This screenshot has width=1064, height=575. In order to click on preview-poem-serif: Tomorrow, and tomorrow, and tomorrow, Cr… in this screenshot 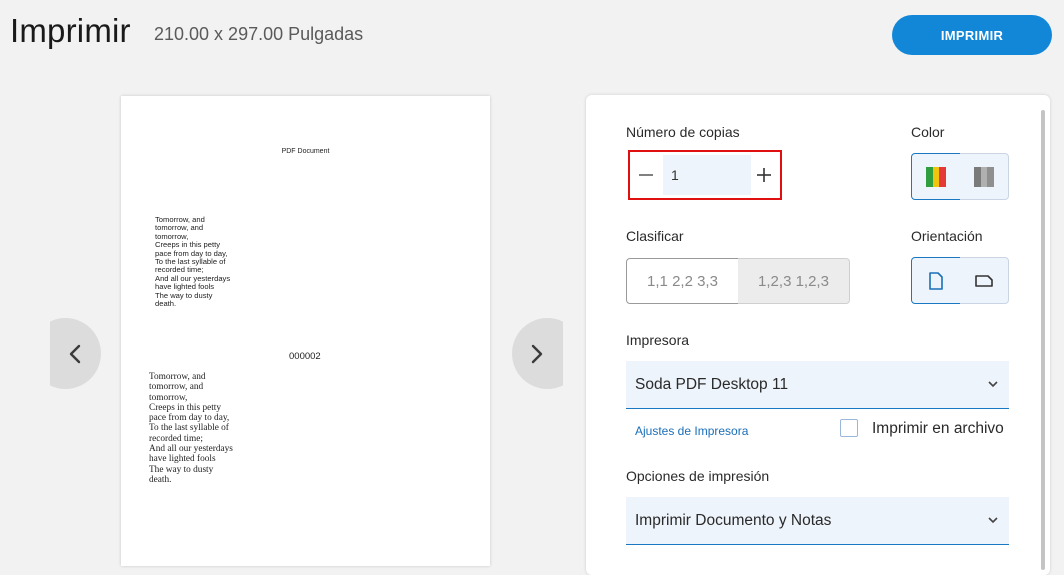, I will do `click(191, 428)`.